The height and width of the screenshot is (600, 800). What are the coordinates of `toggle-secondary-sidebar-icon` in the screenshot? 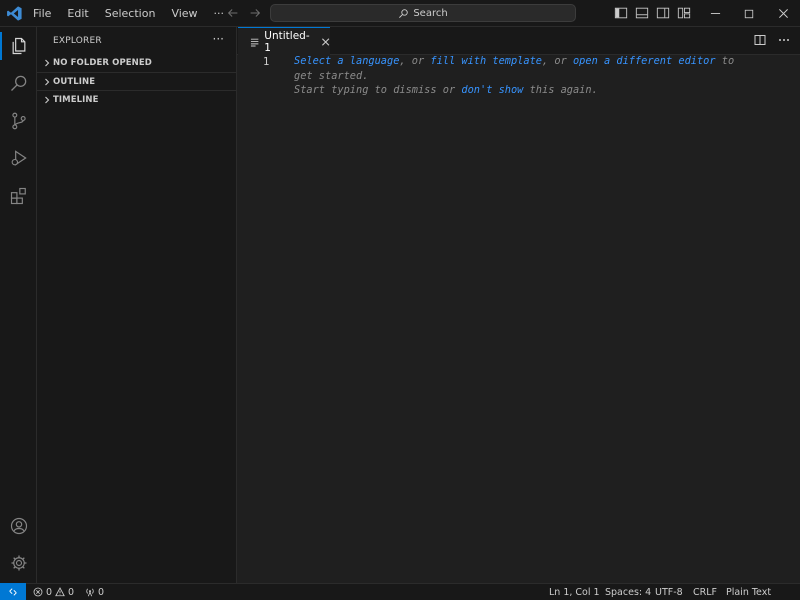 It's located at (663, 13).